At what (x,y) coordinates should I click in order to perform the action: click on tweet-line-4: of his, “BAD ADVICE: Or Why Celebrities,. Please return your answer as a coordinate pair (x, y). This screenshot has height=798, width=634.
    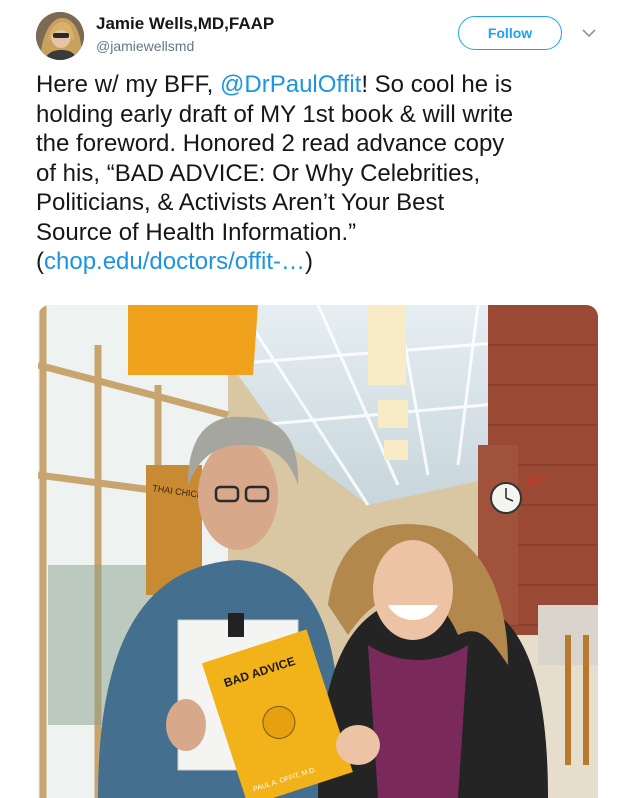
    Looking at the image, I should click on (258, 173).